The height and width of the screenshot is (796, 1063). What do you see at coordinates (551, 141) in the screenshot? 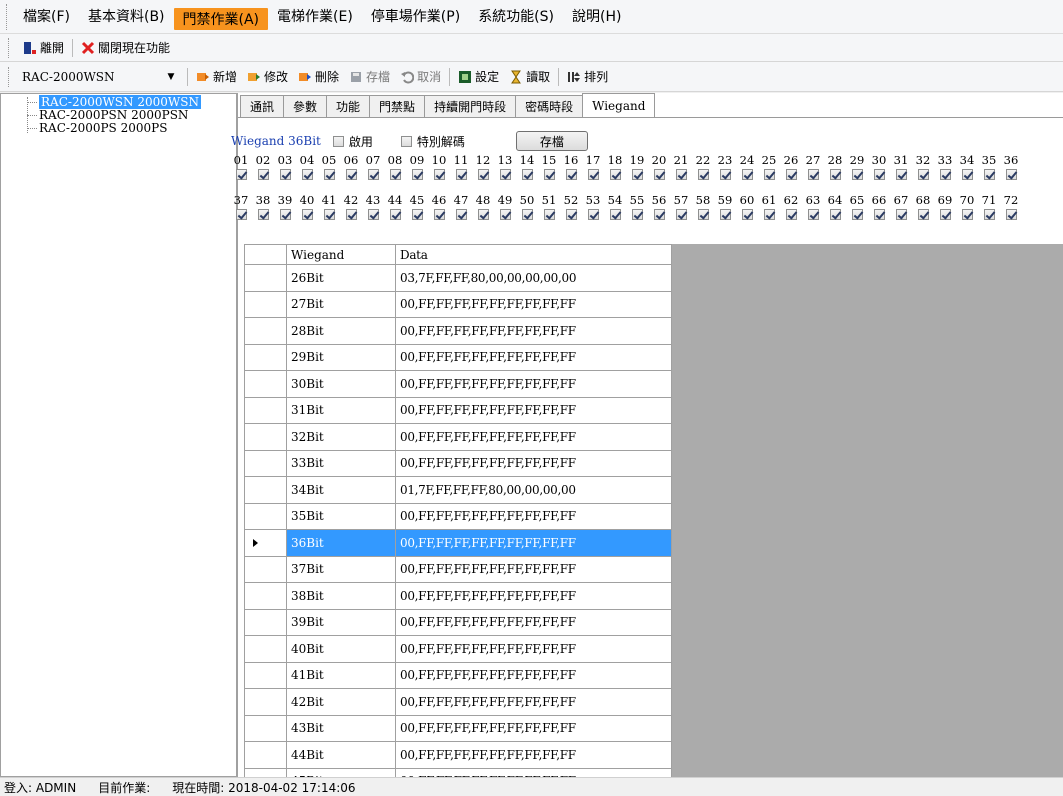
I see `save-button: 存檔` at bounding box center [551, 141].